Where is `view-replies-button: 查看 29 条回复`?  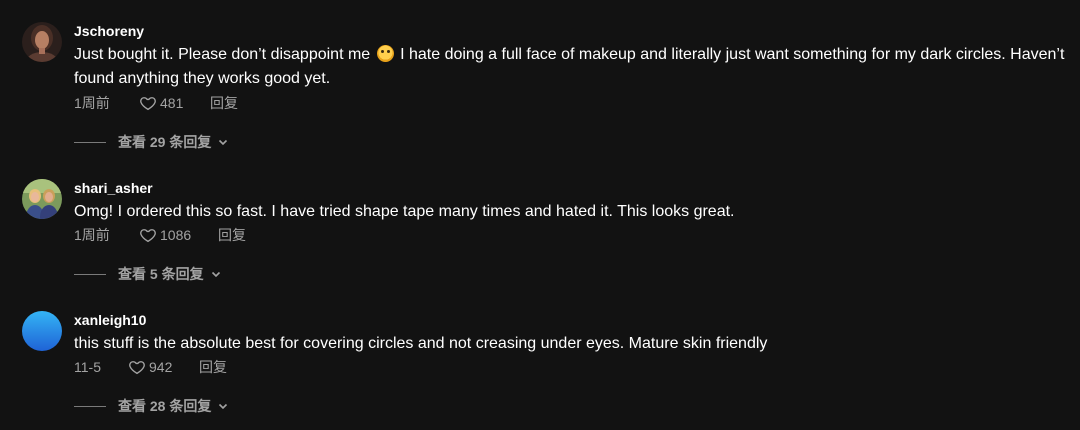
view-replies-button: 查看 29 条回复 is located at coordinates (151, 142).